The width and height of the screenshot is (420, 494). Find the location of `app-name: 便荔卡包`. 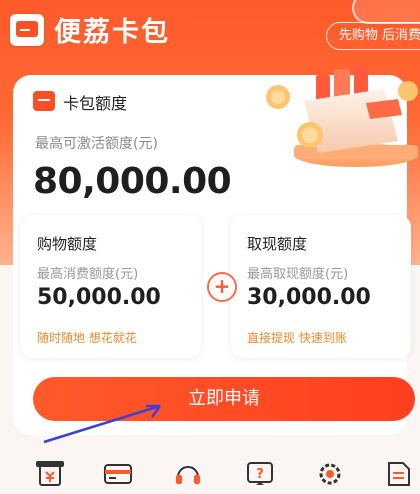

app-name: 便荔卡包 is located at coordinates (112, 32).